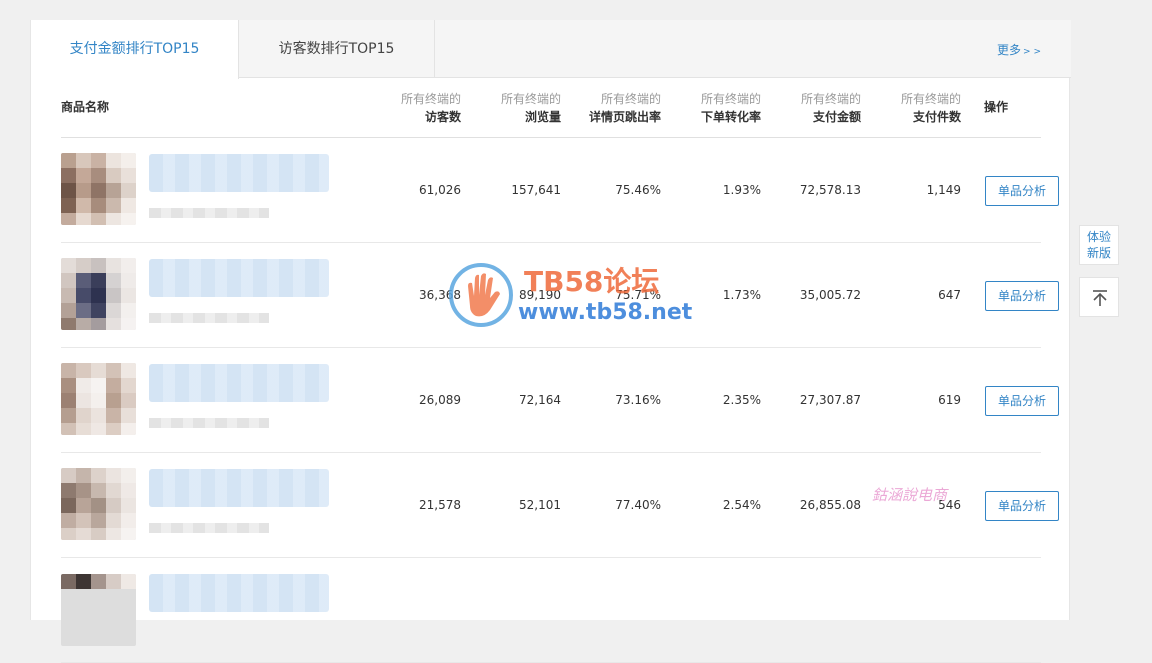 This screenshot has height=663, width=1152. What do you see at coordinates (605, 312) in the screenshot?
I see `watermark-url: www.tb58.net` at bounding box center [605, 312].